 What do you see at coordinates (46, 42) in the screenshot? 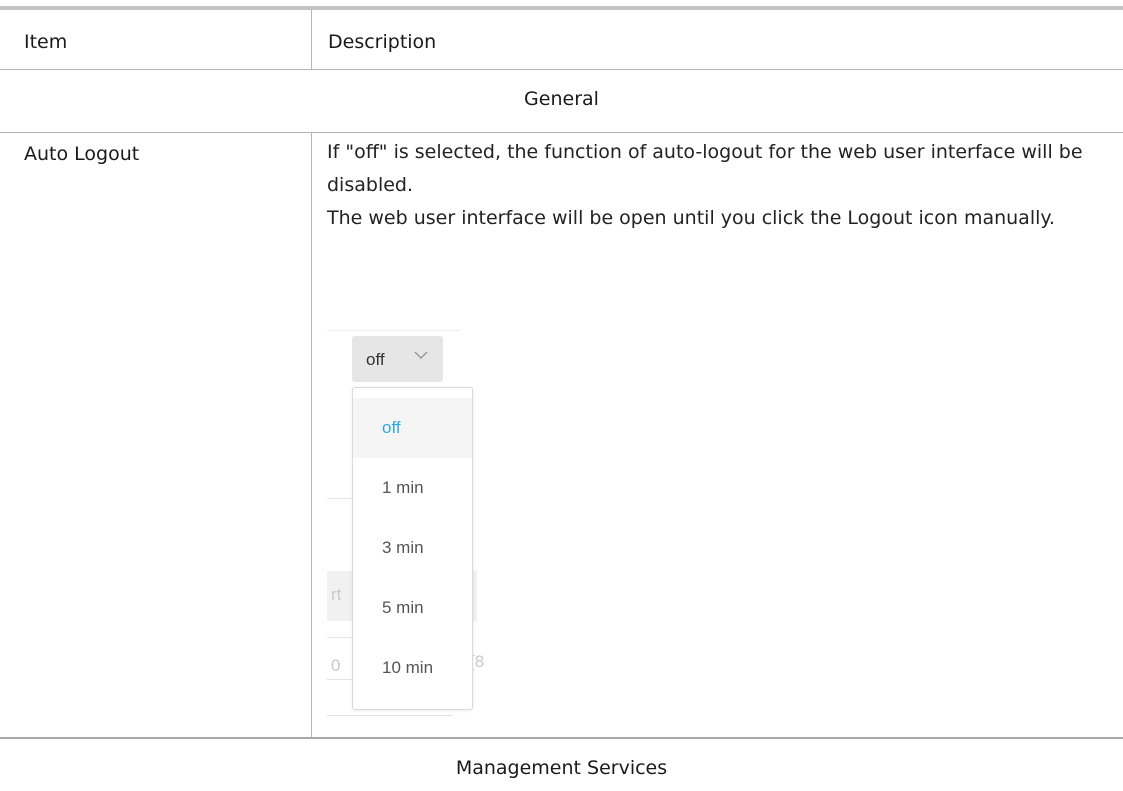
I see `header-item: Item` at bounding box center [46, 42].